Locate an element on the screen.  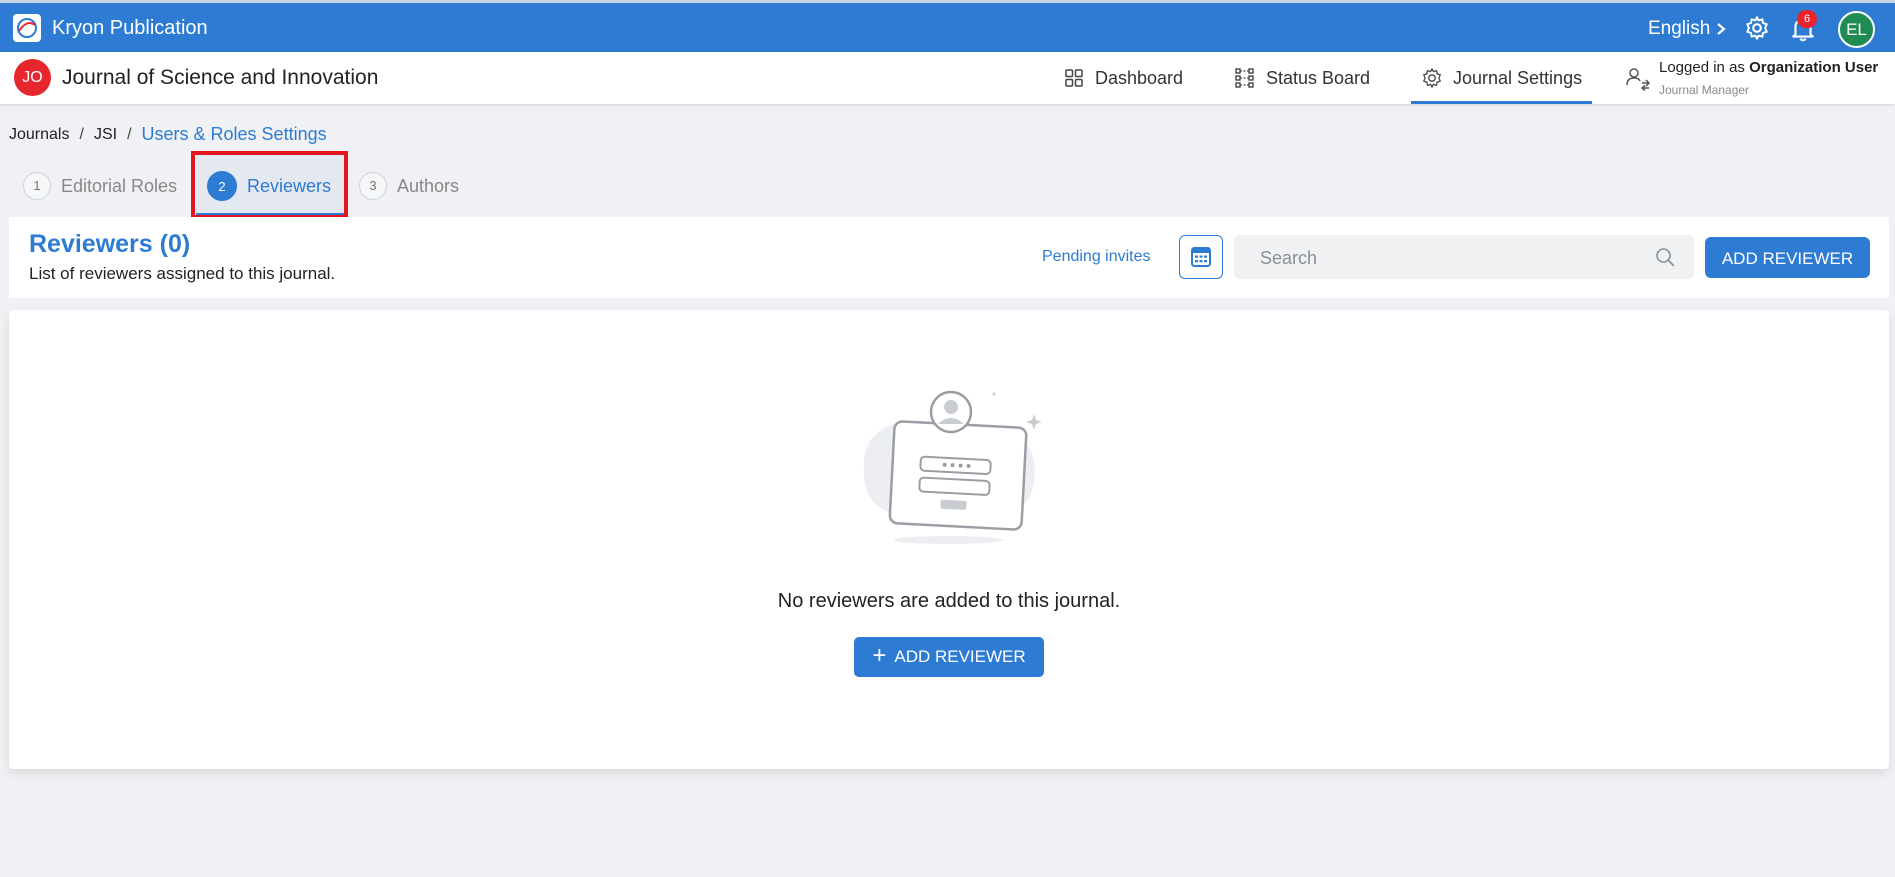
nav-journal-settings: Journal Settings is located at coordinates (1502, 78).